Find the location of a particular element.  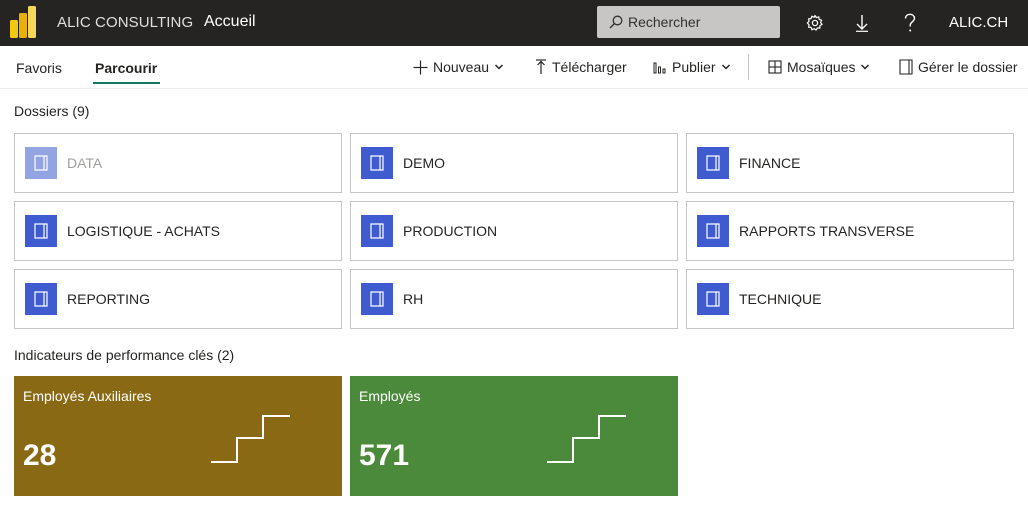

folder-tile-production: PRODUCTION is located at coordinates (514, 231).